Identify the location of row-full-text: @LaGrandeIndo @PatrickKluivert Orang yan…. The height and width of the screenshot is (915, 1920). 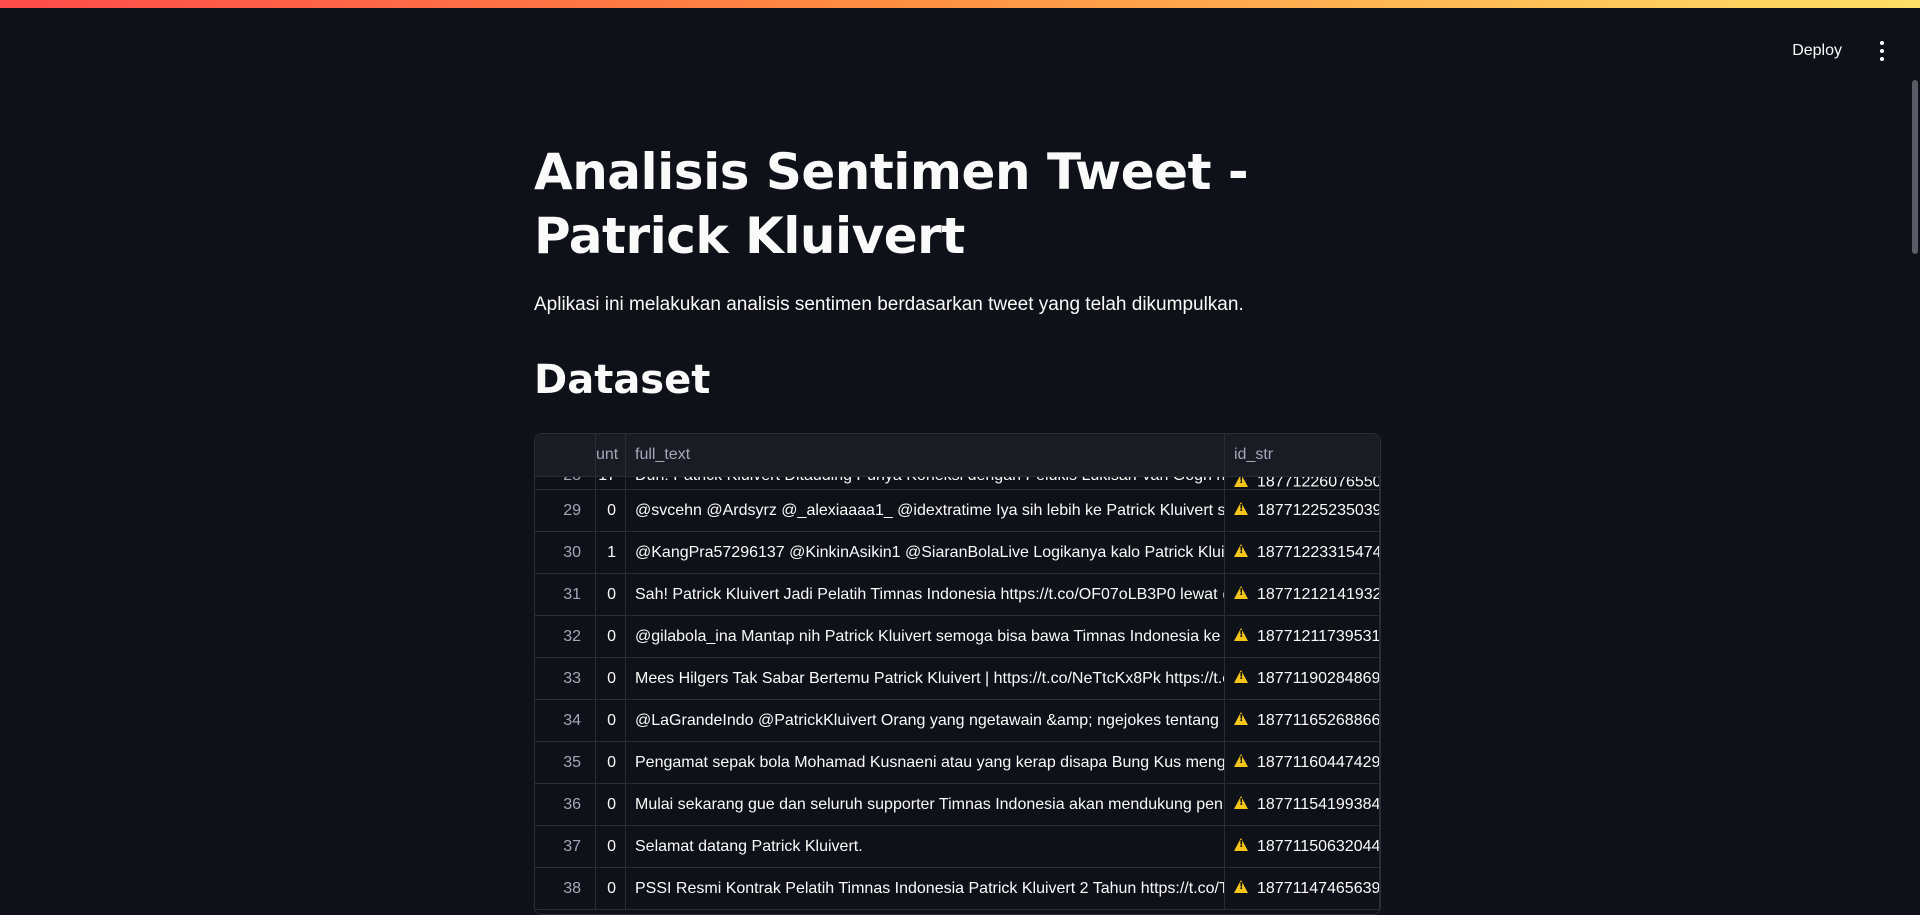
(925, 720).